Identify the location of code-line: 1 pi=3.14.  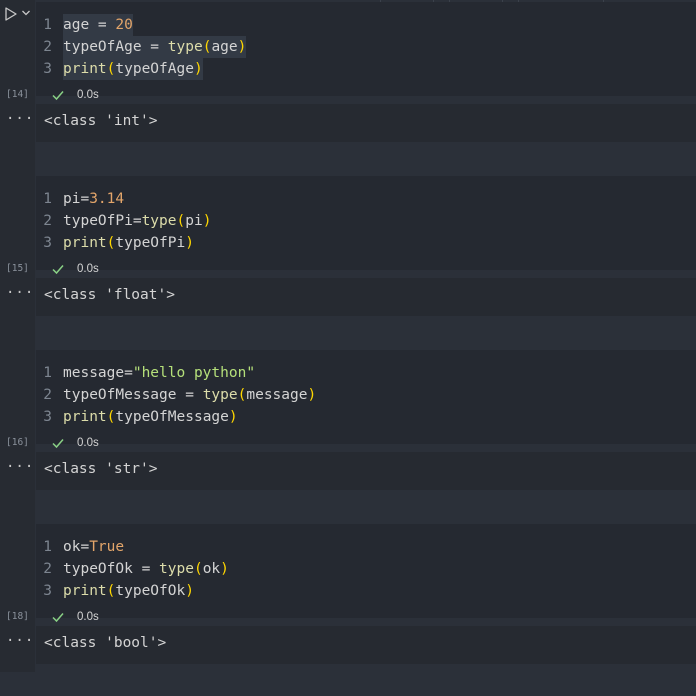
(348, 199).